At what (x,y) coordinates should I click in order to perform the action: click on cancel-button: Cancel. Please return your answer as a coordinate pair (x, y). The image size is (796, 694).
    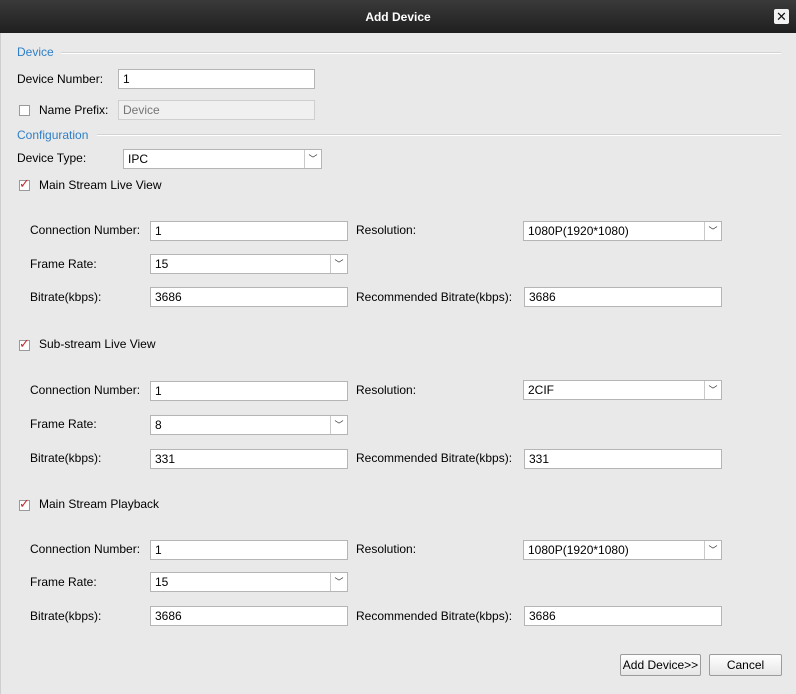
    Looking at the image, I should click on (745, 665).